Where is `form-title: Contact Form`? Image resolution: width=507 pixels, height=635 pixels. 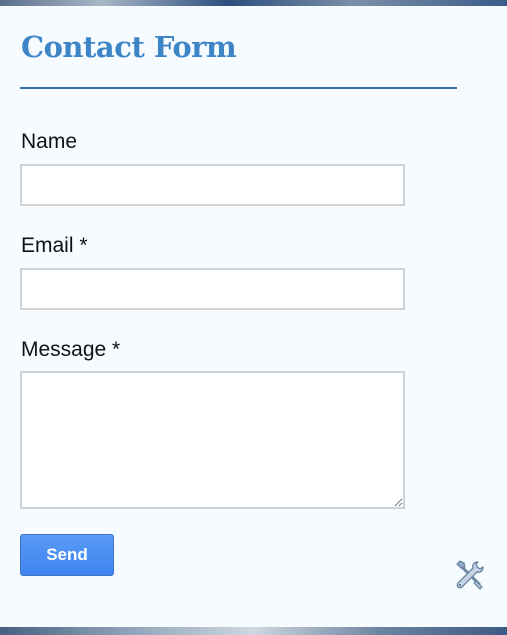
form-title: Contact Form is located at coordinates (129, 47).